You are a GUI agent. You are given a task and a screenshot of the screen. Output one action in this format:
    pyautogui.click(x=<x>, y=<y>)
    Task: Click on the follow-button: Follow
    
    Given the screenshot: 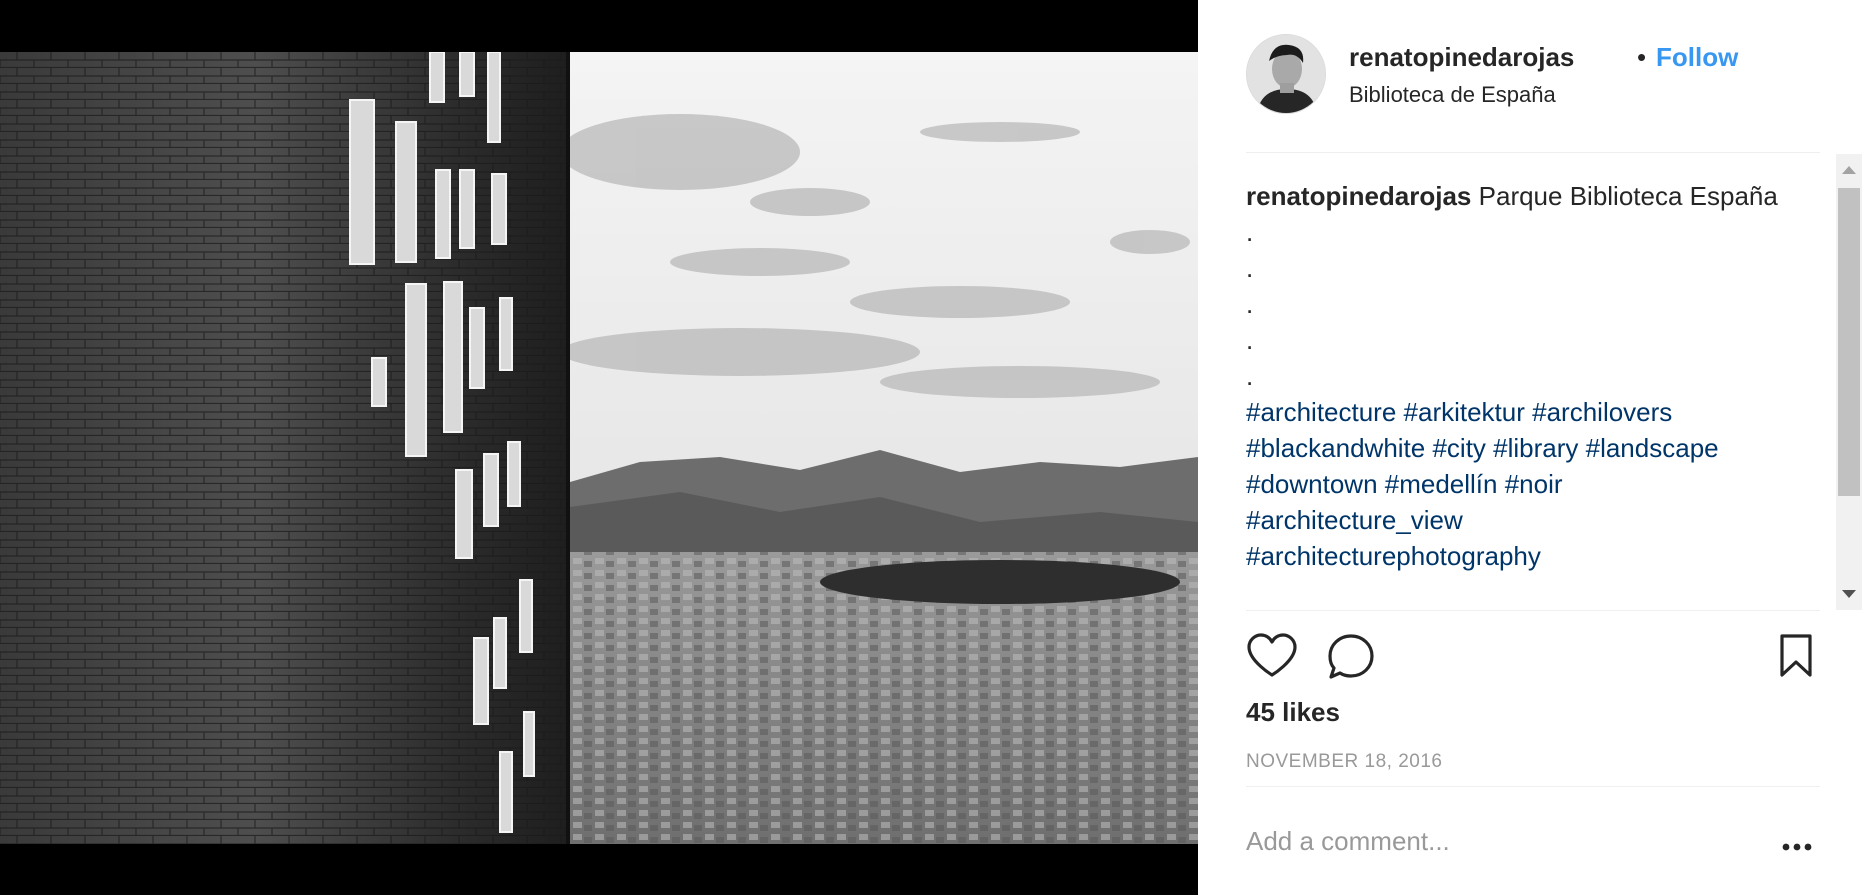 What is the action you would take?
    pyautogui.click(x=1697, y=57)
    